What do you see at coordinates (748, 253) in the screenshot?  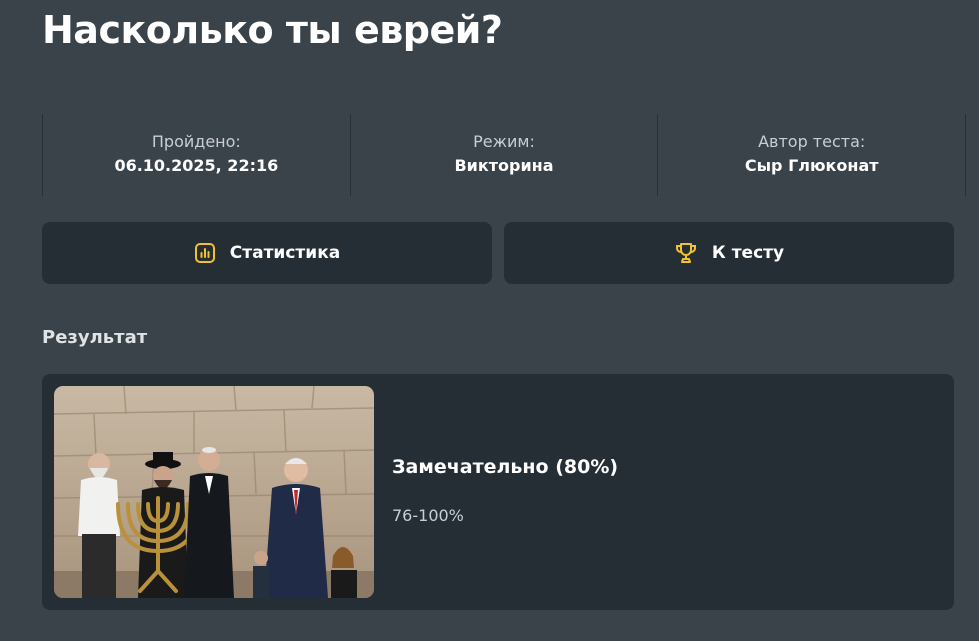 I see `to-test-button-label: К тесту` at bounding box center [748, 253].